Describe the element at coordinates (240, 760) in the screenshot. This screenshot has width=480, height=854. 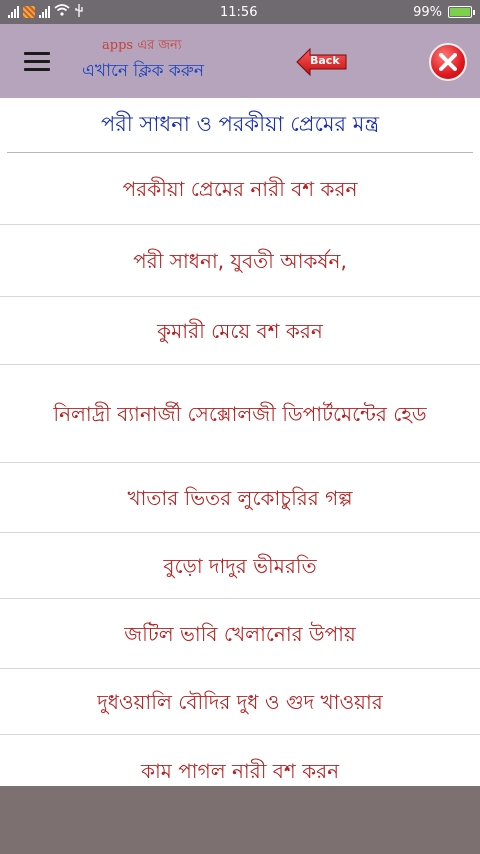
I see `list-item: কাম পাগল নারী বশ করন` at that location.